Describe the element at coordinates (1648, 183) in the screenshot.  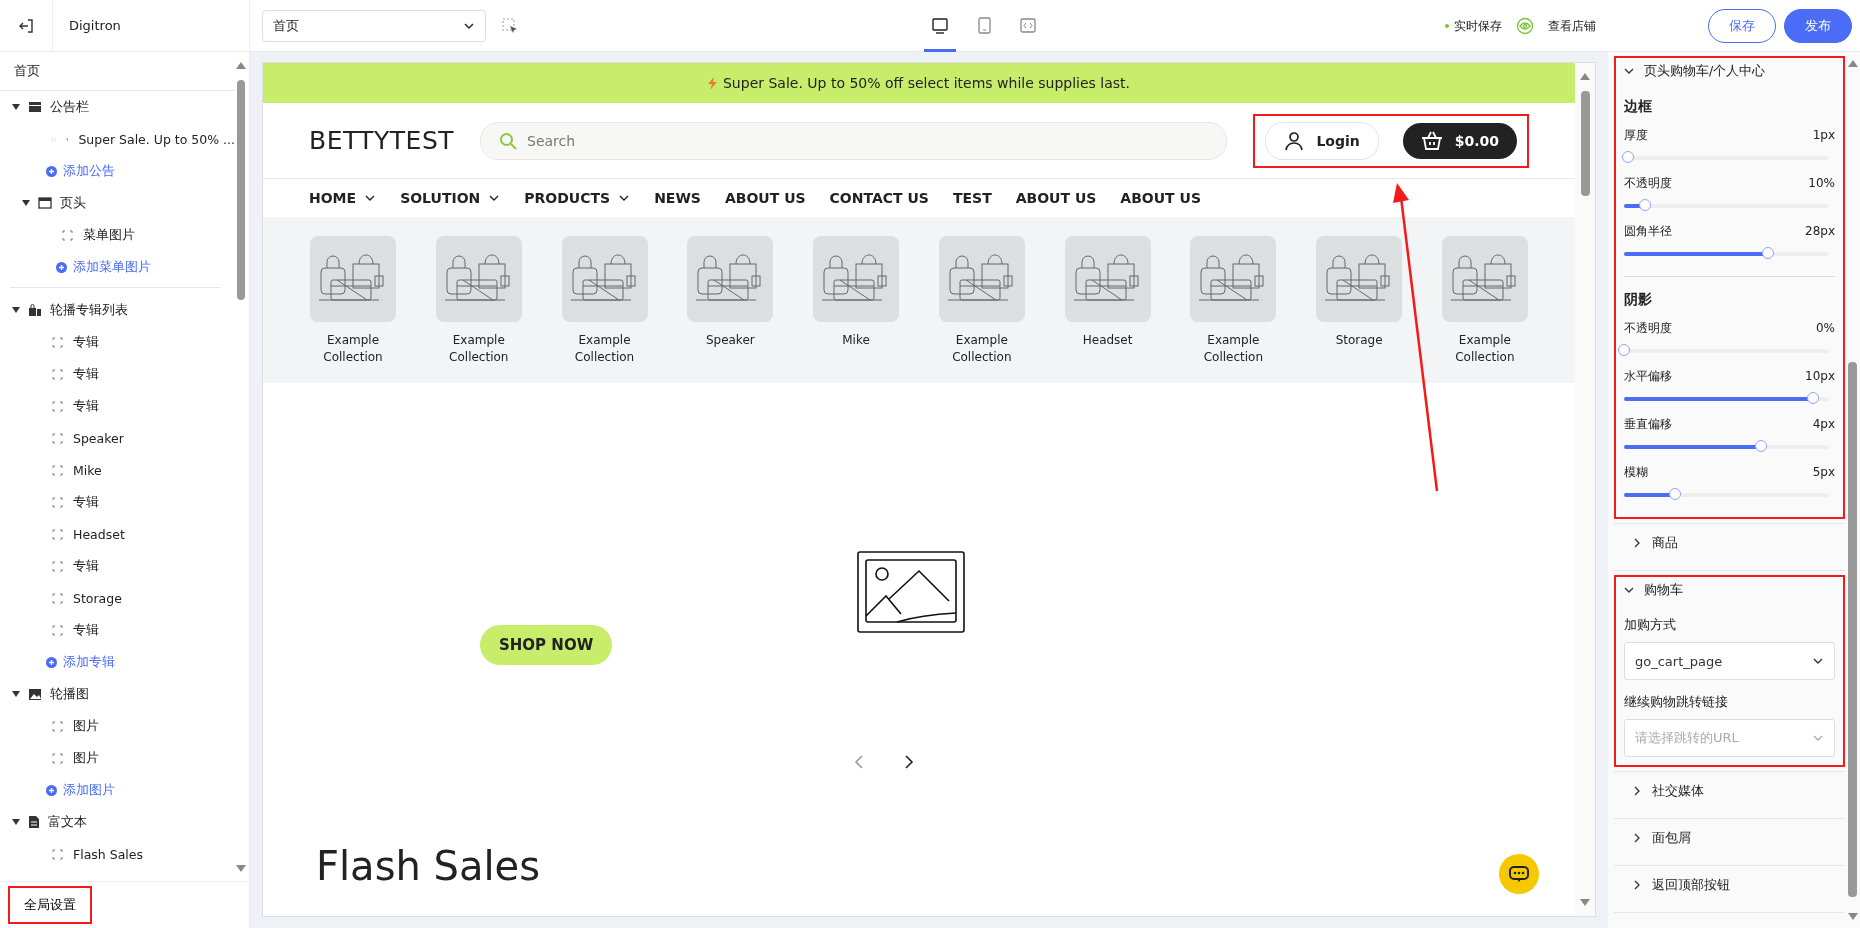
I see `slider-label: 不透明度` at that location.